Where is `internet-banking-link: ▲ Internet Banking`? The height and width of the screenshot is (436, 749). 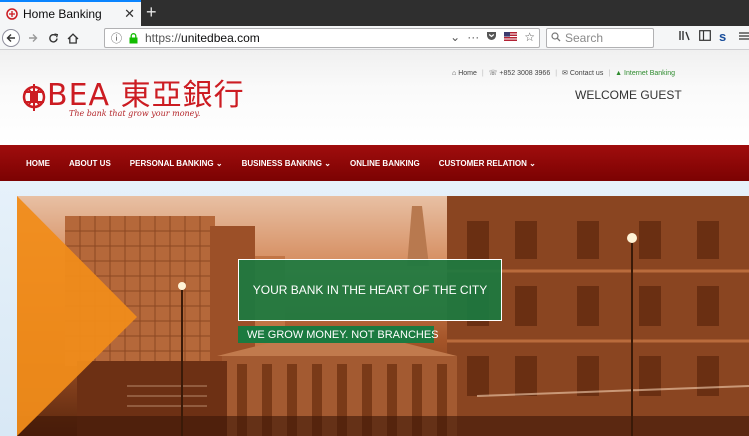
internet-banking-link: ▲ Internet Banking is located at coordinates (645, 73).